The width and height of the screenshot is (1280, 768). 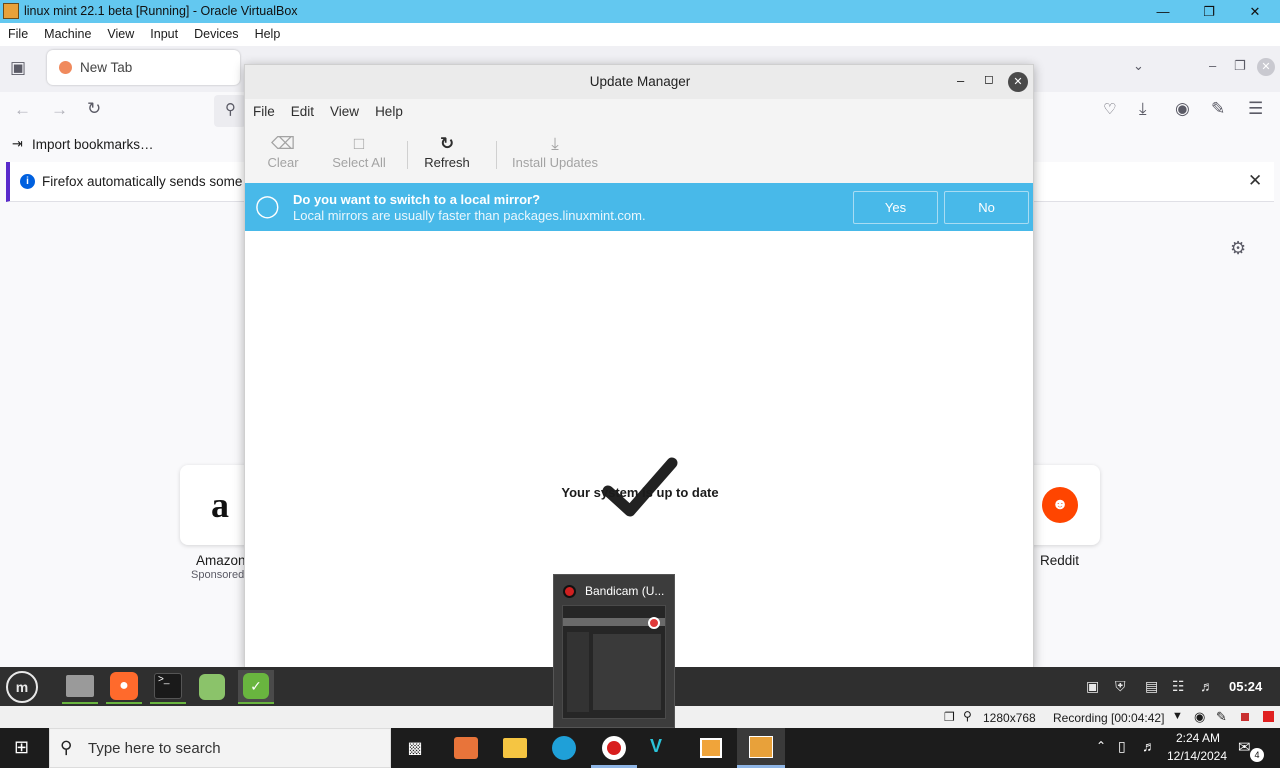 I want to click on extensions-icon: ✎, so click(x=1218, y=109).